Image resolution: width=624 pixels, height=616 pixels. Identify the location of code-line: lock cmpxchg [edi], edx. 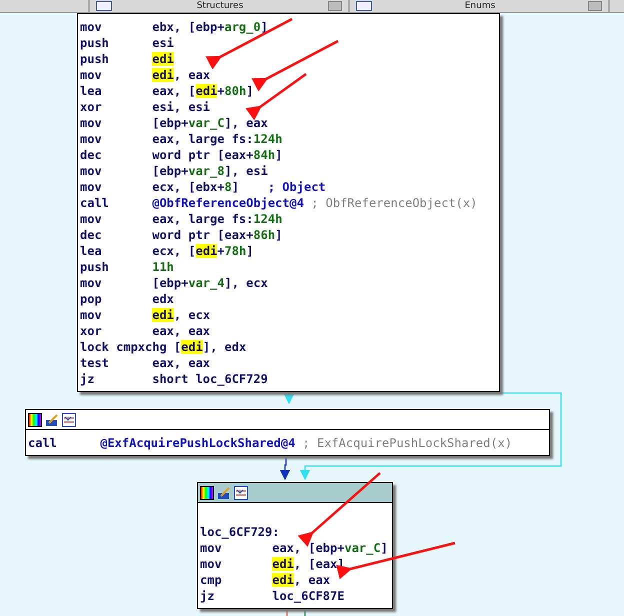
(164, 347).